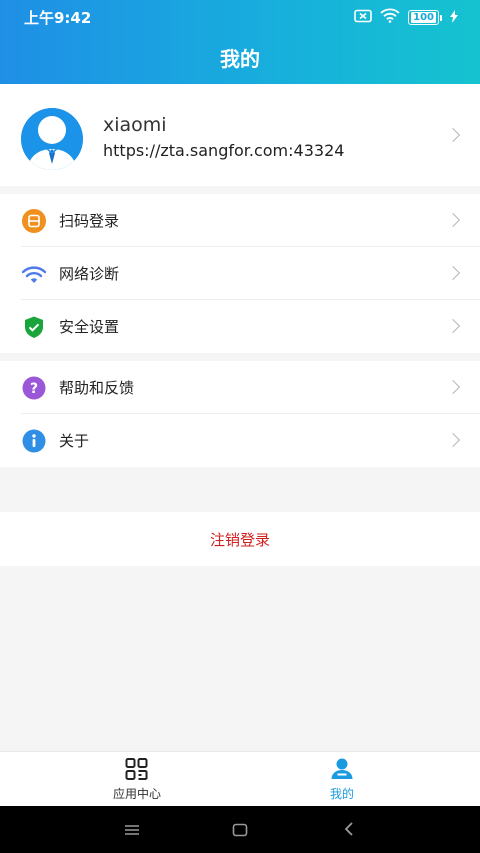 This screenshot has width=480, height=853. I want to click on logout-label: 注销登录, so click(239, 539).